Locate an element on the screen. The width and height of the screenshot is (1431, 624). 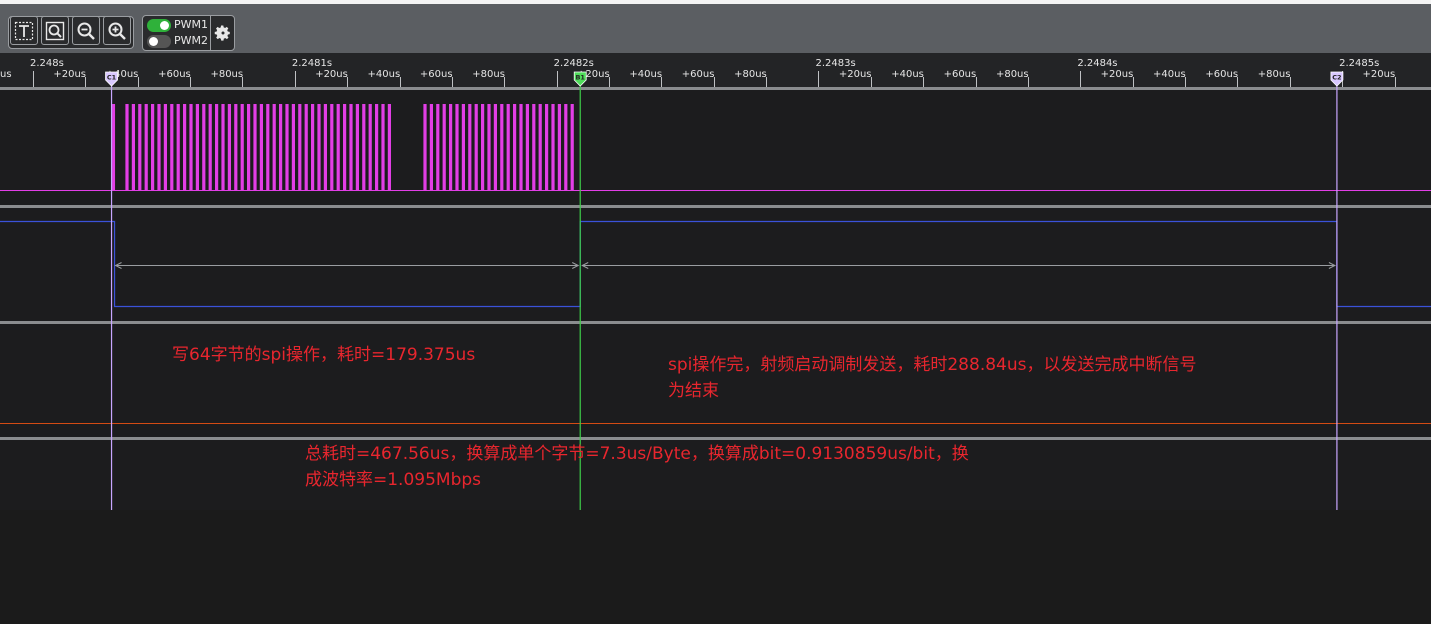
rf-annotation-line2: 为结束 is located at coordinates (693, 391).